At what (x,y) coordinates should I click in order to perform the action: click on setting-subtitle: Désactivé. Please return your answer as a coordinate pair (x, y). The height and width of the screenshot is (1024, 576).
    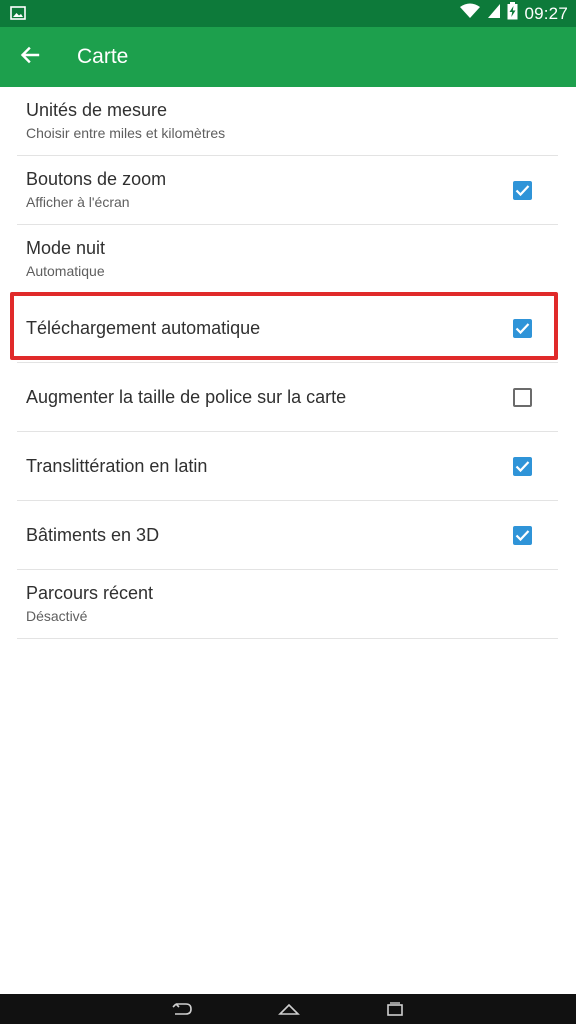
    Looking at the image, I should click on (57, 616).